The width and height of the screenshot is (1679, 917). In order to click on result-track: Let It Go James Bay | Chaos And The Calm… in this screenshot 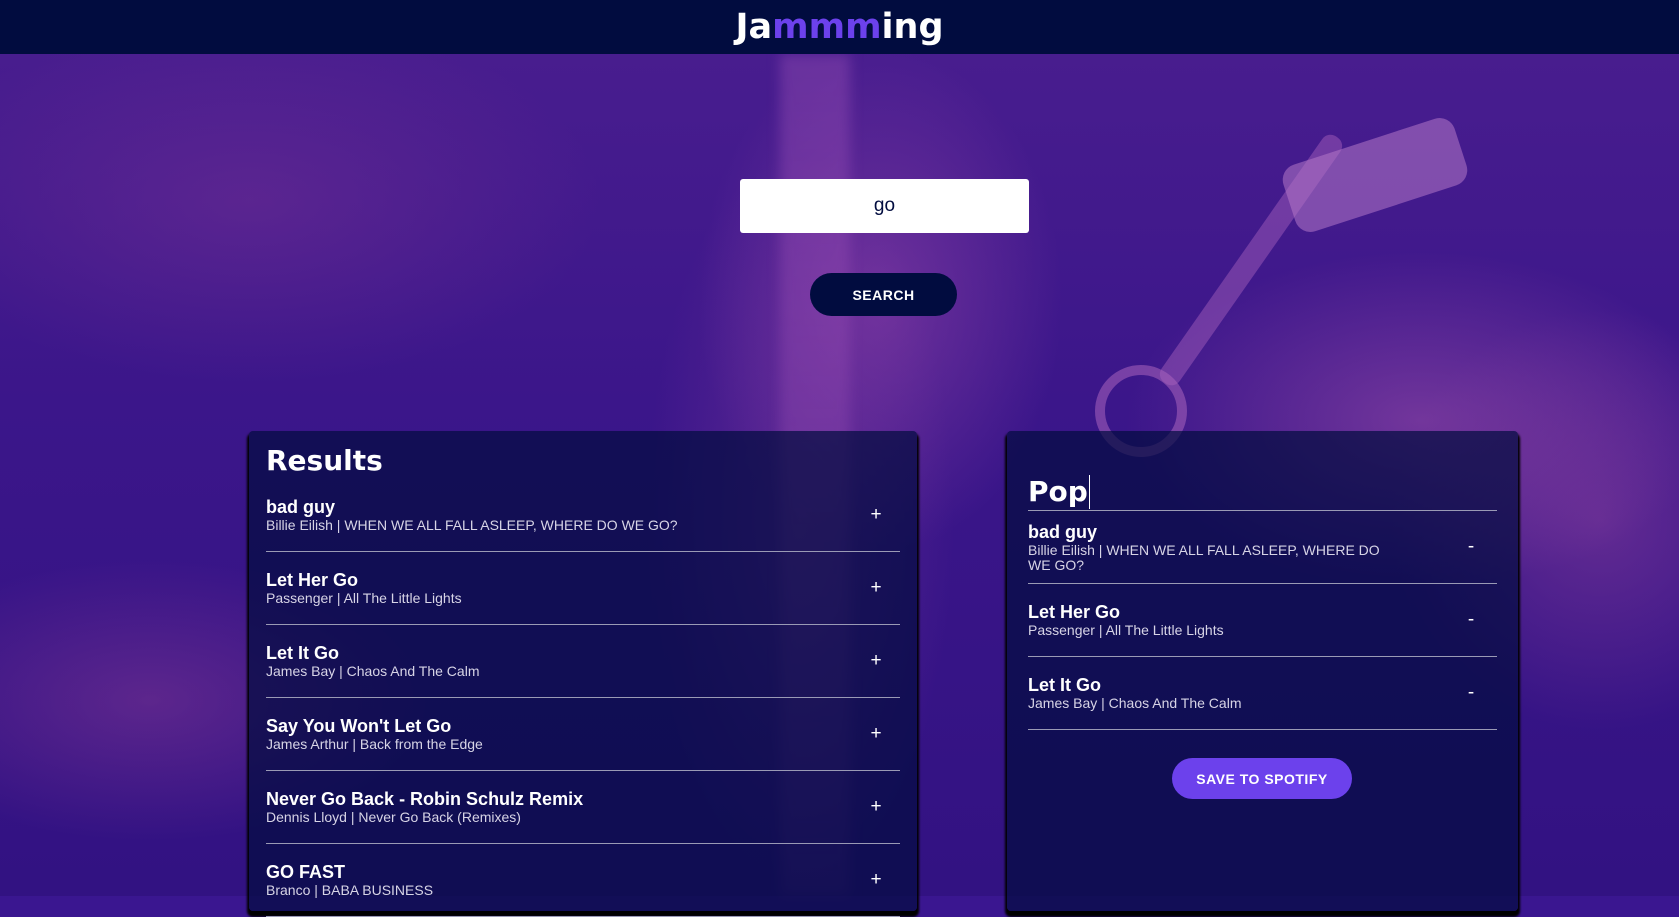, I will do `click(583, 661)`.